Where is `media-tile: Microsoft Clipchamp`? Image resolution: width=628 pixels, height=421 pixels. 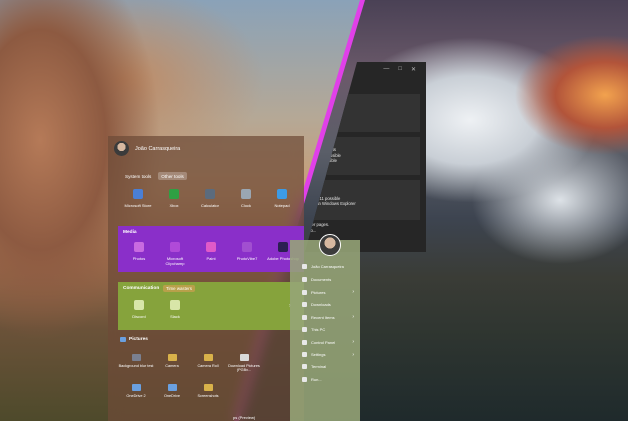 media-tile: Microsoft Clipchamp is located at coordinates (175, 254).